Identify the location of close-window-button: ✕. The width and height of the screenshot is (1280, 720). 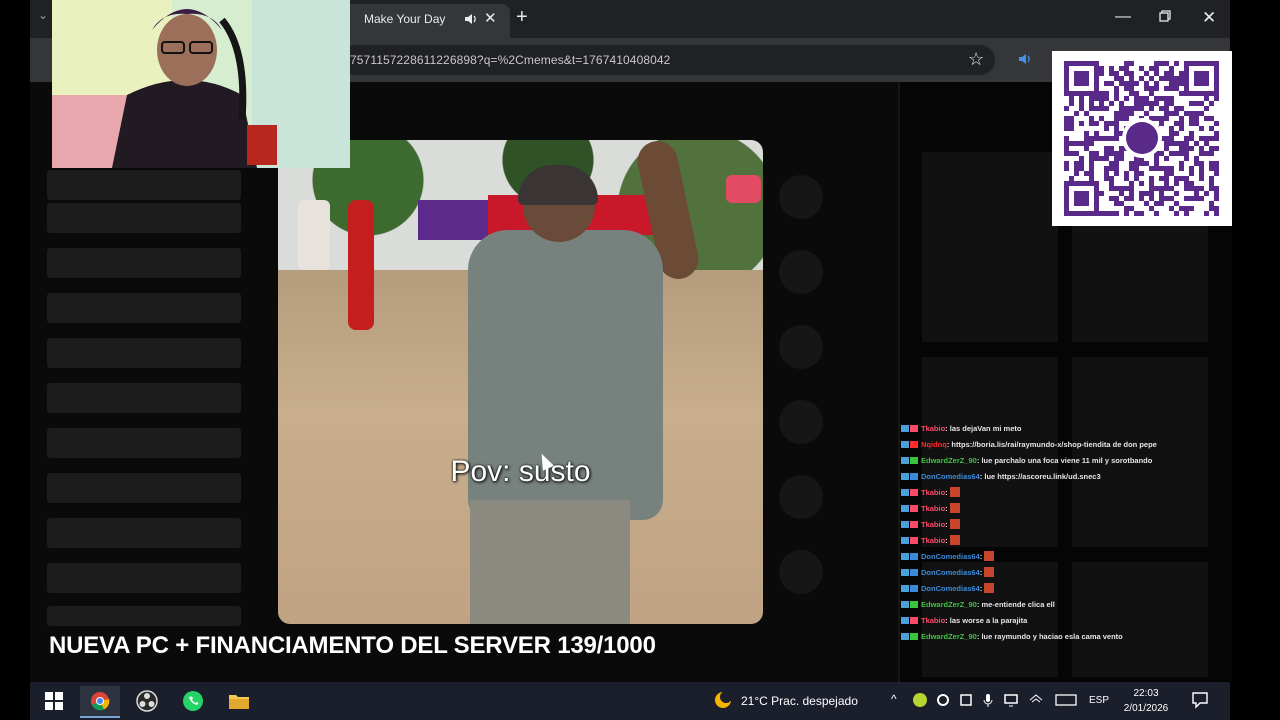
(1209, 18).